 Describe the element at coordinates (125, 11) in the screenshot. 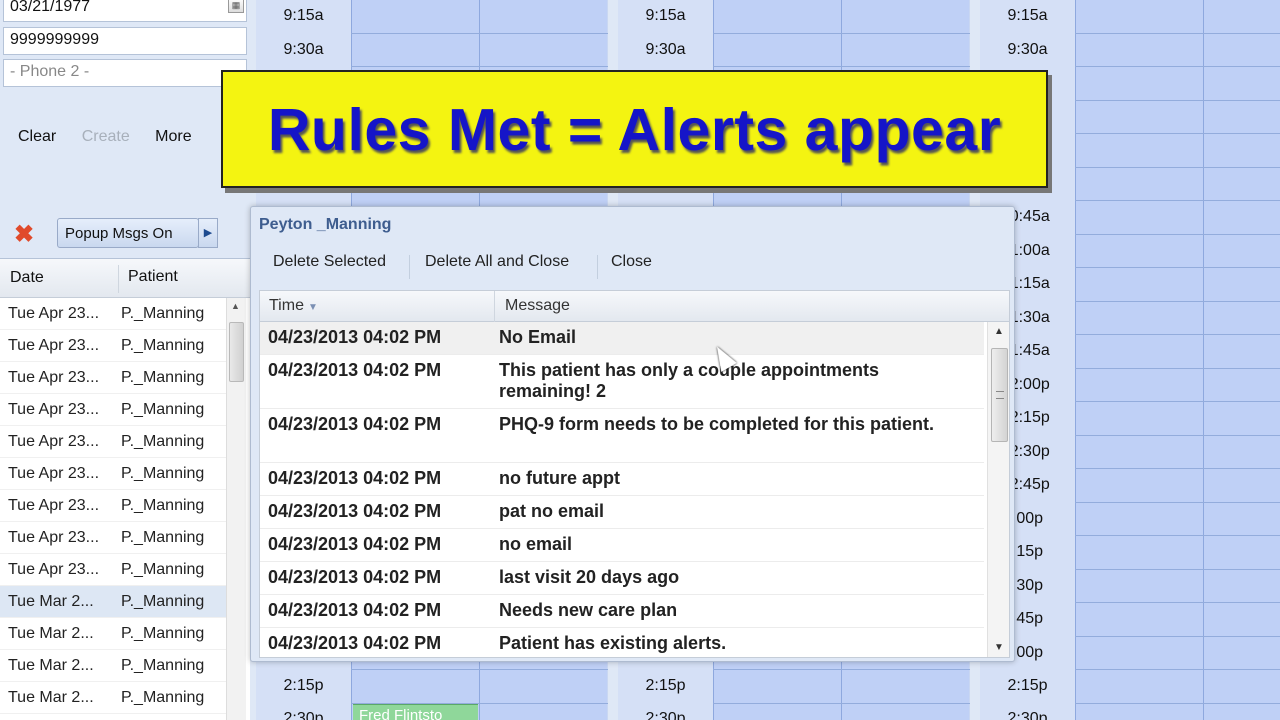

I see `dob-field: 03/21/1977 ▦` at that location.